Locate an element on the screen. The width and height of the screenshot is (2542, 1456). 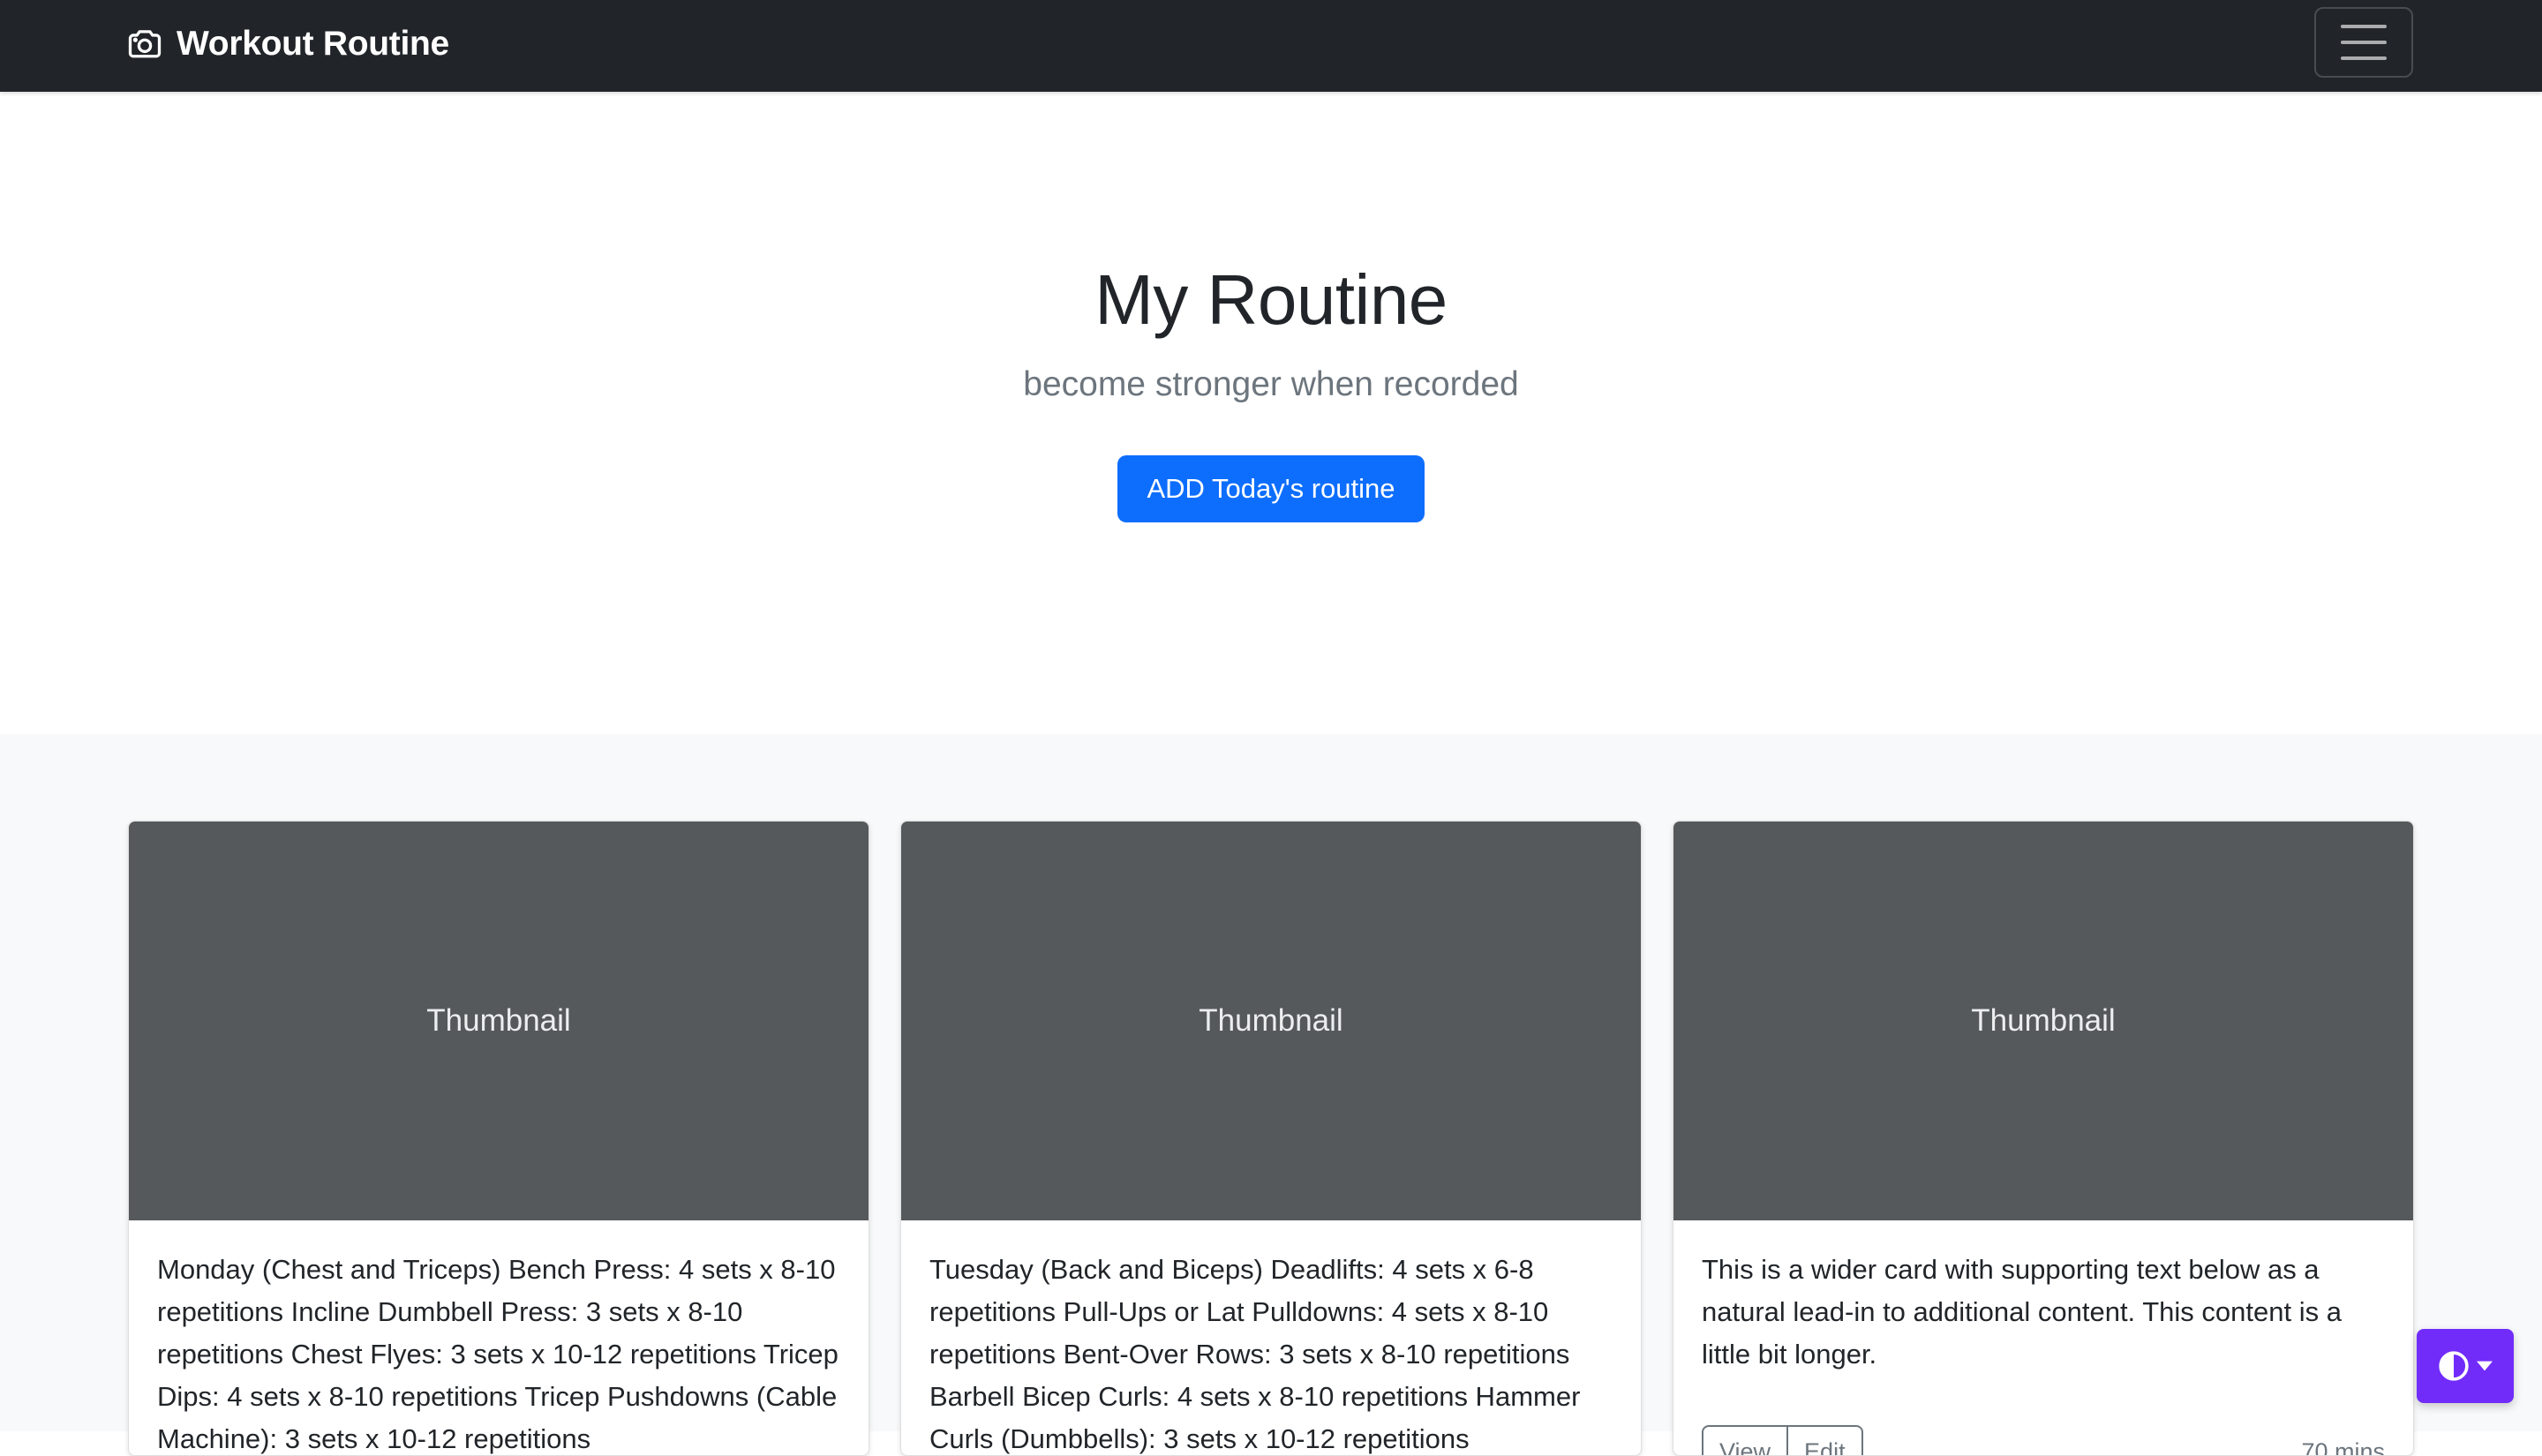
hamburger-menu-icon is located at coordinates (2364, 42).